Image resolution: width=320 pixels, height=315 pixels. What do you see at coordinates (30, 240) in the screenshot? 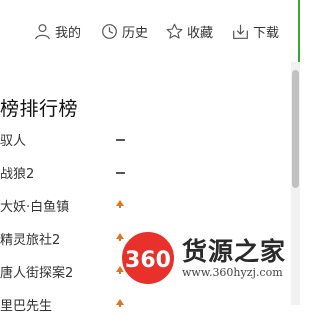
I see `ranking-item-name: 精灵旅社2` at bounding box center [30, 240].